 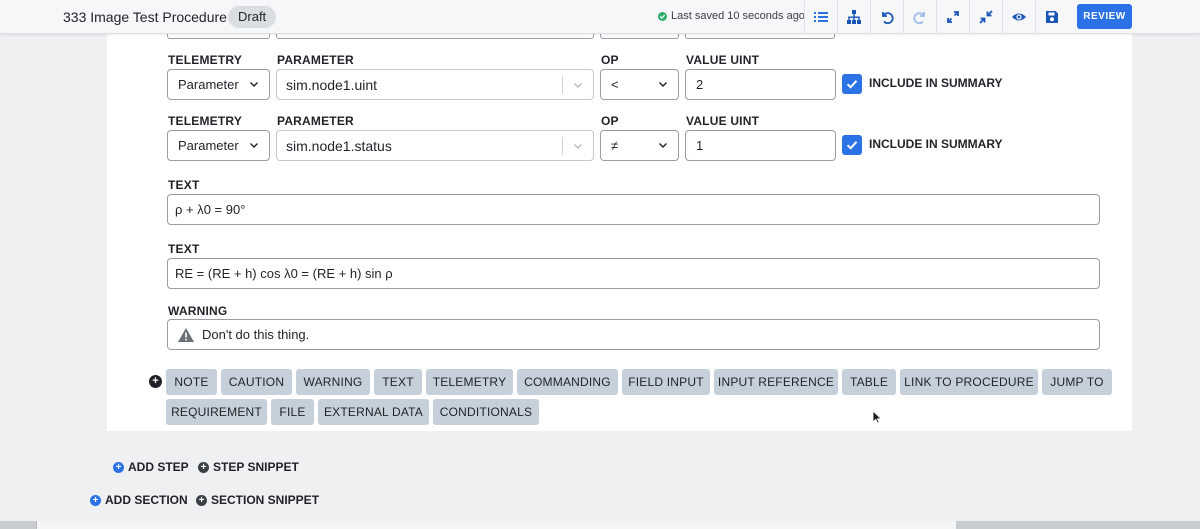 I want to click on text-block-input: ρ + λ0 = 90°, so click(x=633, y=209).